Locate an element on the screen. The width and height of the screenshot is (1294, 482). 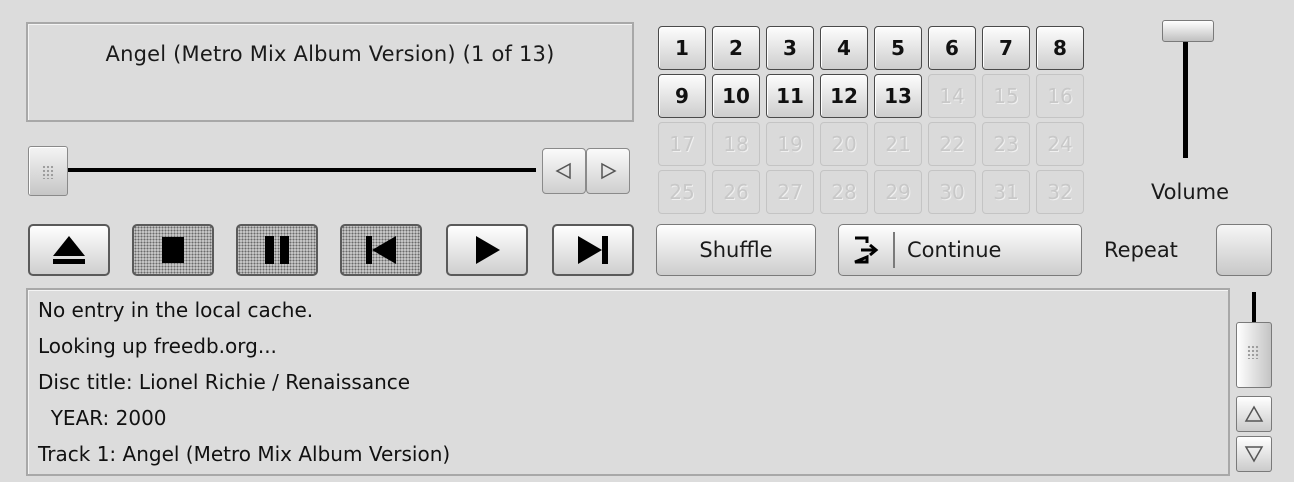
repeat-toggle is located at coordinates (1244, 250).